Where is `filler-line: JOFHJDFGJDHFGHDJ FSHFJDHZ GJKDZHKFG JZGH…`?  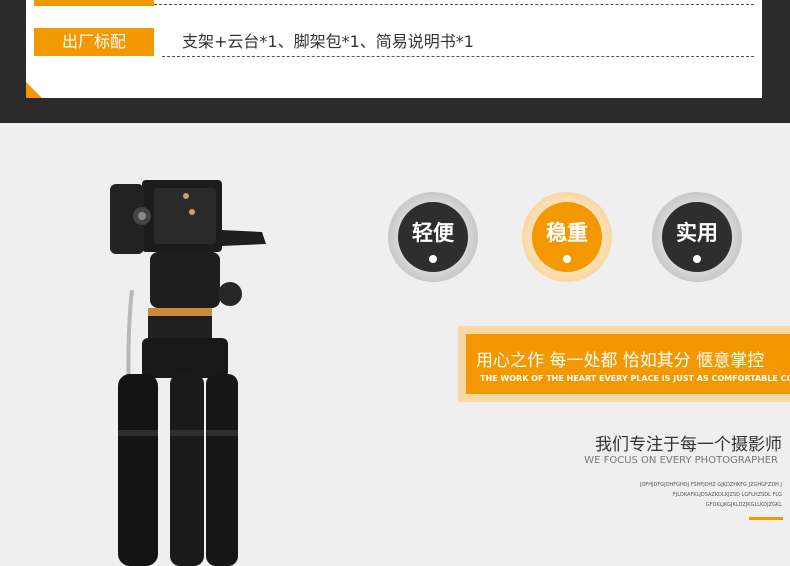
filler-line: JOFHJDFGJDHFGHDJ FSHFJDHZ GJKDZHKFG JZGH… is located at coordinates (711, 485).